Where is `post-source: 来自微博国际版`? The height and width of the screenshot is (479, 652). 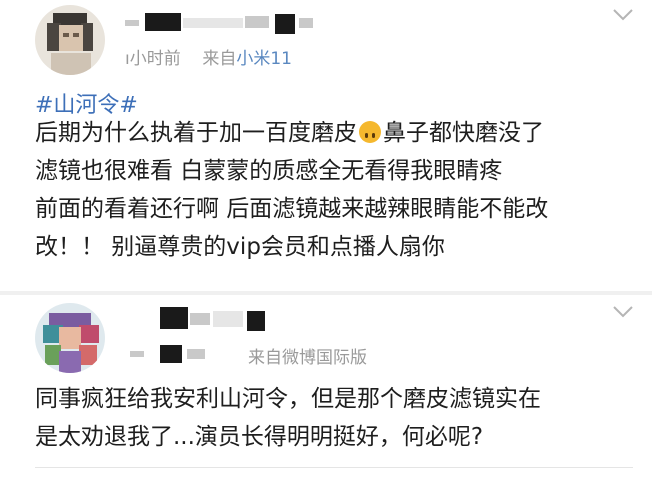 post-source: 来自微博国际版 is located at coordinates (307, 358).